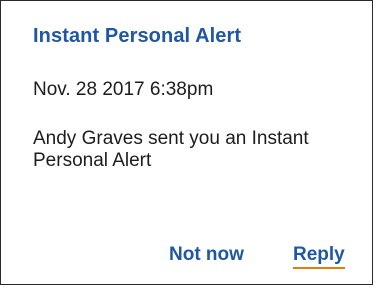  Describe the element at coordinates (123, 89) in the screenshot. I see `alert-timestamp: Nov. 28 2017 6:38pm` at that location.